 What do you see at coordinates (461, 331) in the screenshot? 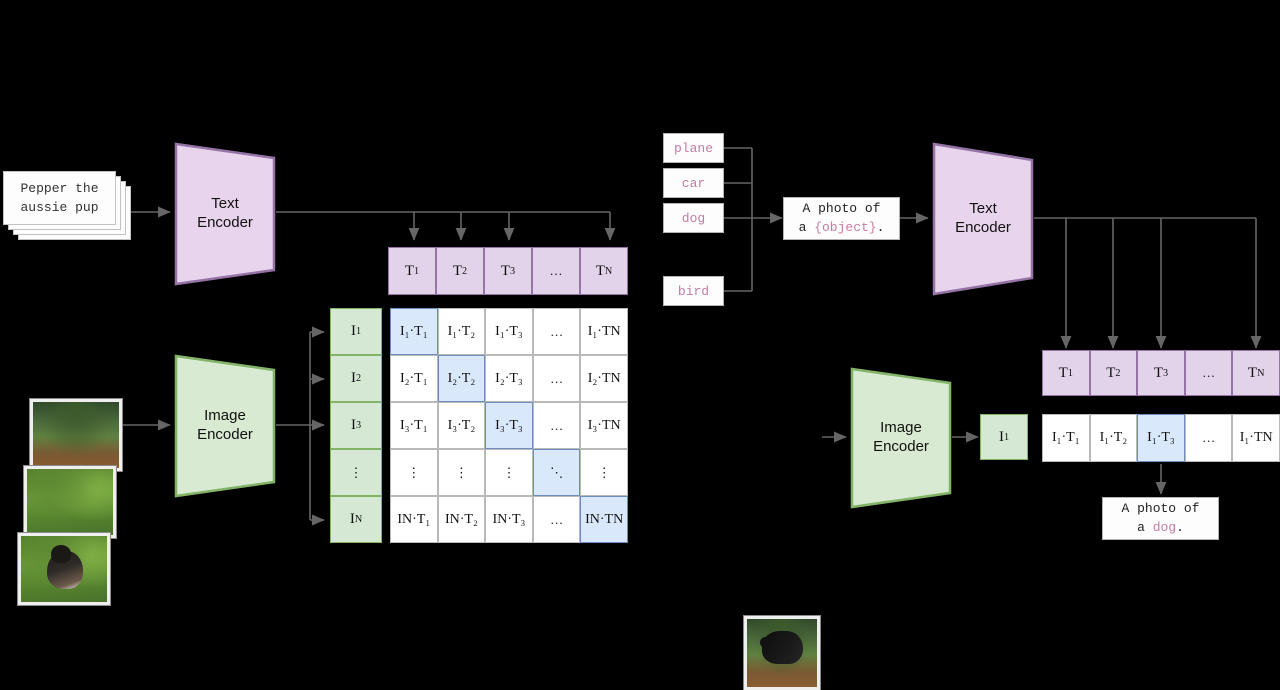
I see `matrix-cell-r1-c2: I₁·T₂` at bounding box center [461, 331].